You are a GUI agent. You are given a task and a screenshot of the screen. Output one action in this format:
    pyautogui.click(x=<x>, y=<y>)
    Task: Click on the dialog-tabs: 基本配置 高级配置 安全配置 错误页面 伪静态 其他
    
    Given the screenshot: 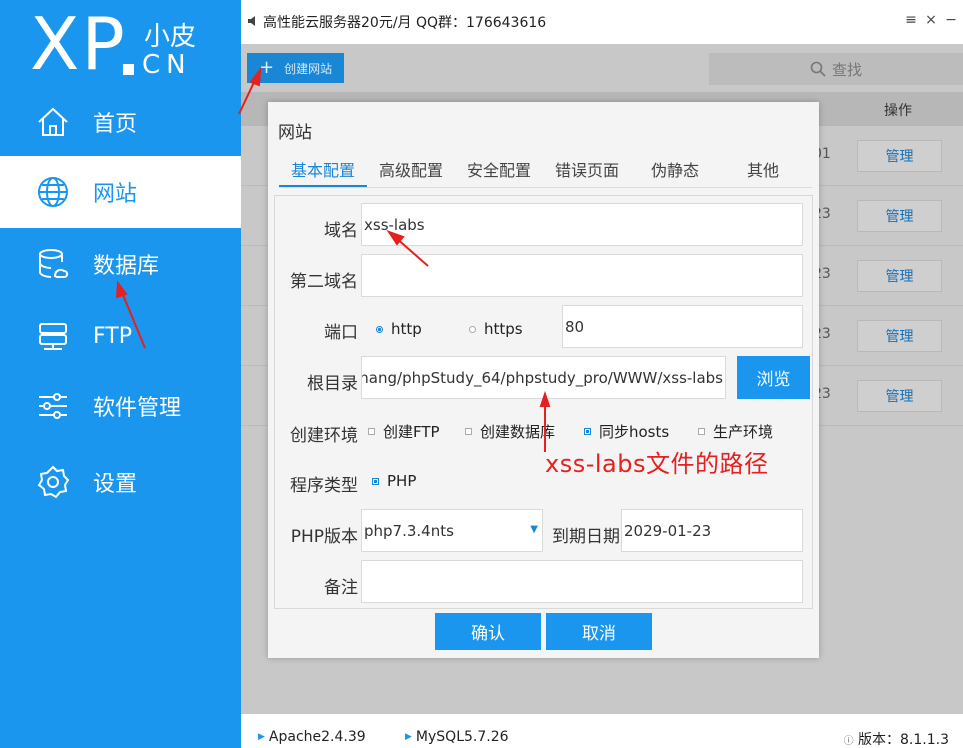 What is the action you would take?
    pyautogui.click(x=545, y=173)
    